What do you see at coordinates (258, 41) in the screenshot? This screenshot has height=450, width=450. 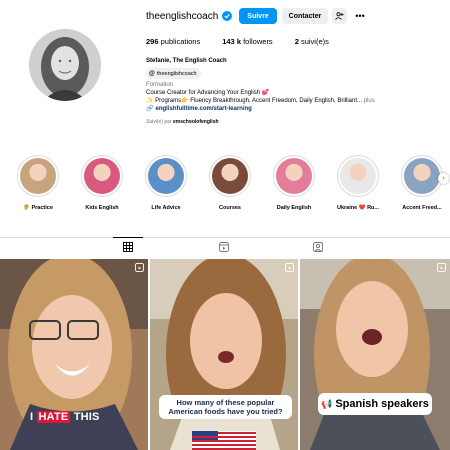 I see `followers-label: followers` at bounding box center [258, 41].